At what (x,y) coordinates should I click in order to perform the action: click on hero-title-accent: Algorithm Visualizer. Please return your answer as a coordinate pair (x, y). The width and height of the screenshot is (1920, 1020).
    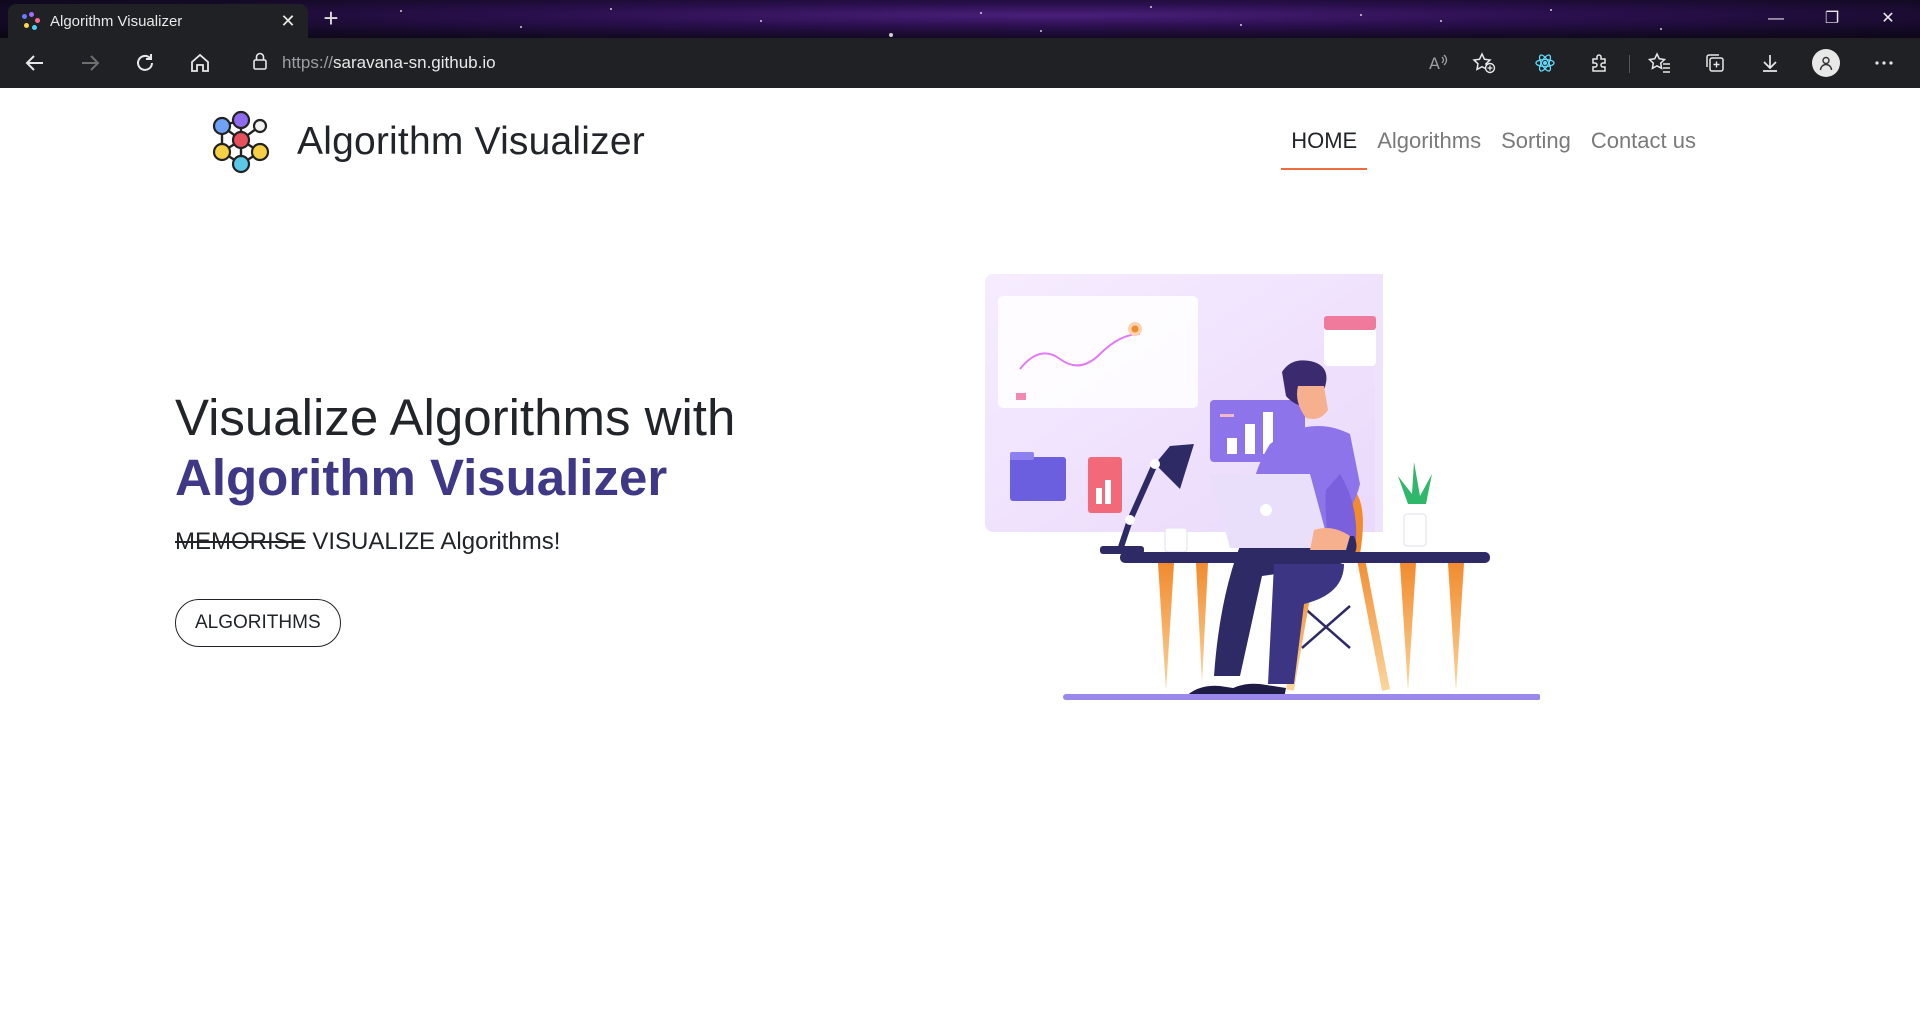
    Looking at the image, I should click on (421, 477).